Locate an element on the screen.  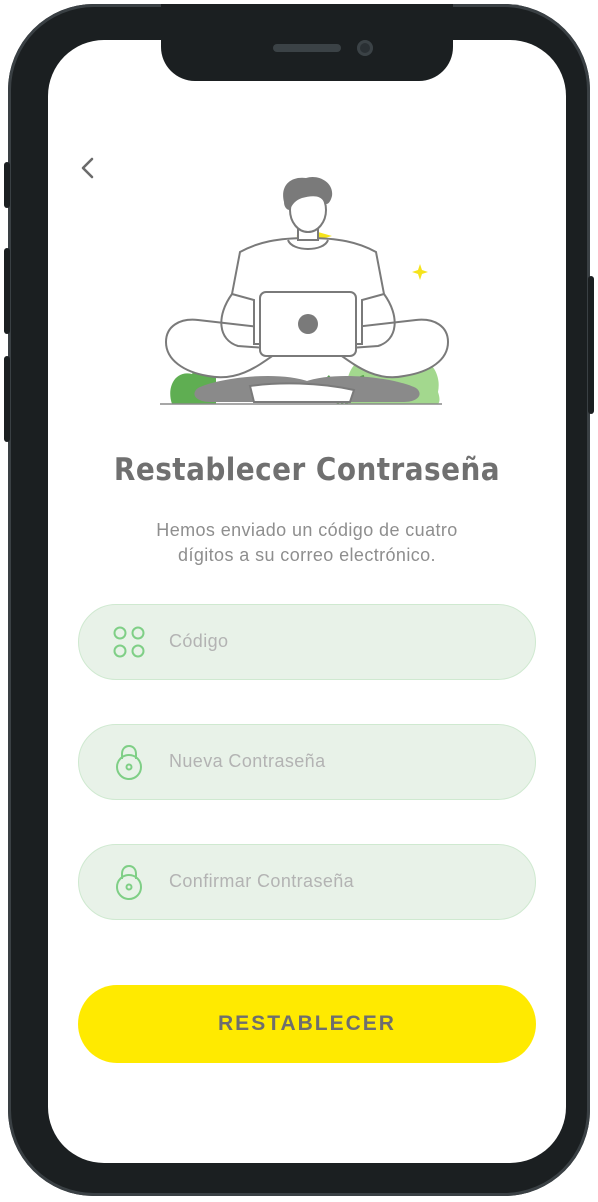
reset-button: RESTABLECER is located at coordinates (307, 1024).